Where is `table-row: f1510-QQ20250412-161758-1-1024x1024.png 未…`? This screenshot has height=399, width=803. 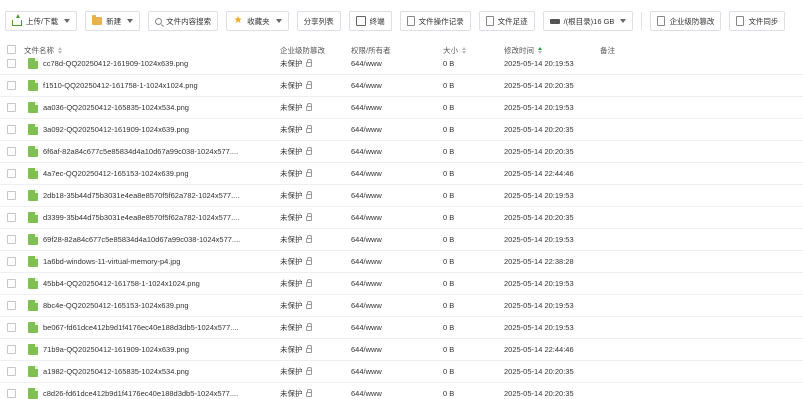 table-row: f1510-QQ20250412-161758-1-1024x1024.png 未… is located at coordinates (401, 86).